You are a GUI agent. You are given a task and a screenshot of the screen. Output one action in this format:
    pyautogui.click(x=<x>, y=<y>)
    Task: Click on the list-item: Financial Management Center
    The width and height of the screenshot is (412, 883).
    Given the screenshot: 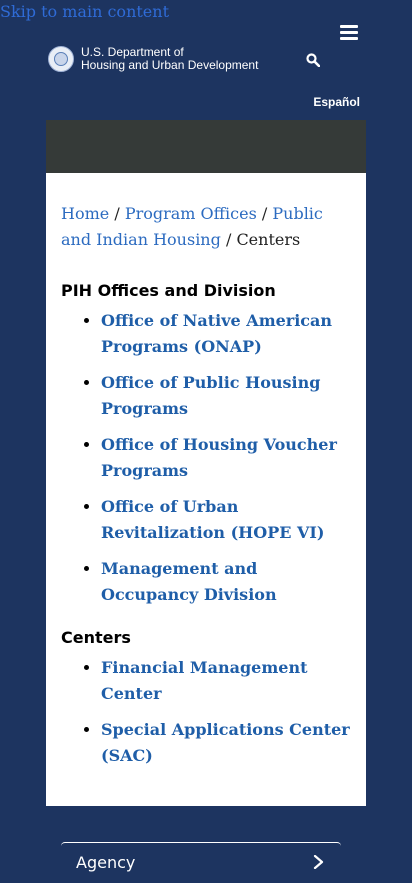 What is the action you would take?
    pyautogui.click(x=226, y=681)
    